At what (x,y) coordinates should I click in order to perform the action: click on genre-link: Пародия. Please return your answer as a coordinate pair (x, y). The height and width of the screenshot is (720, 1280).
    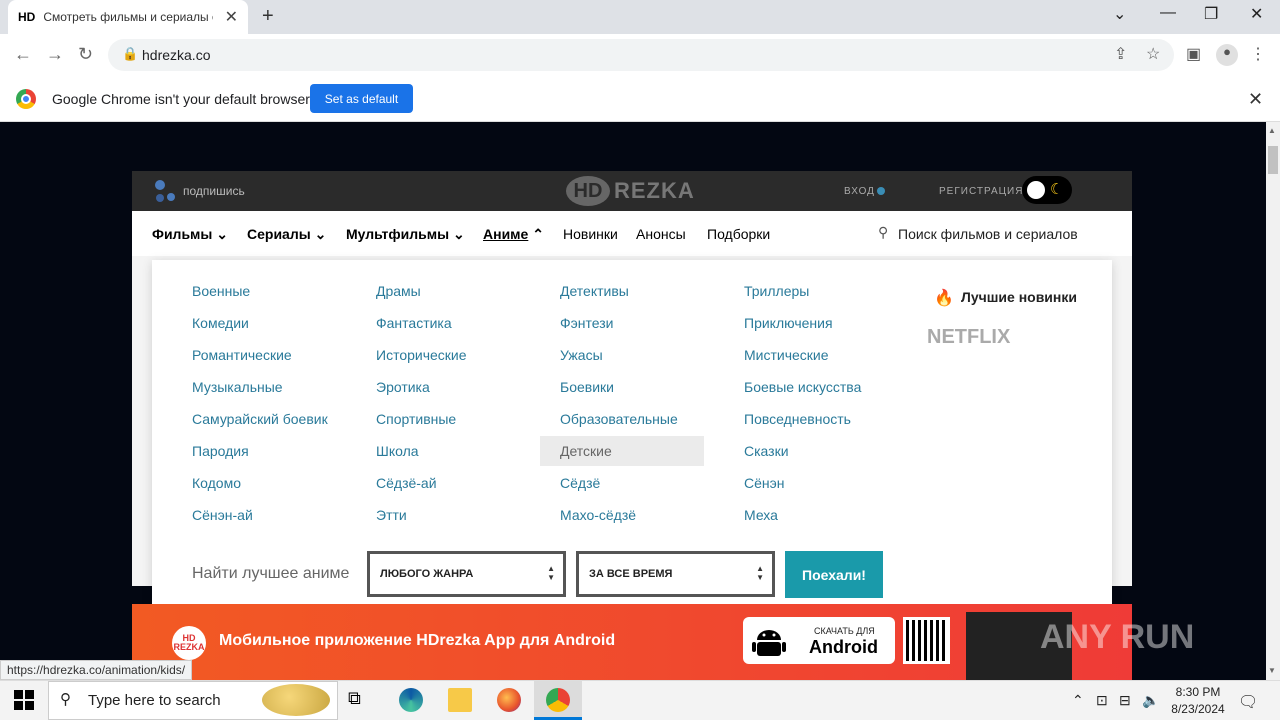
    Looking at the image, I should click on (220, 451).